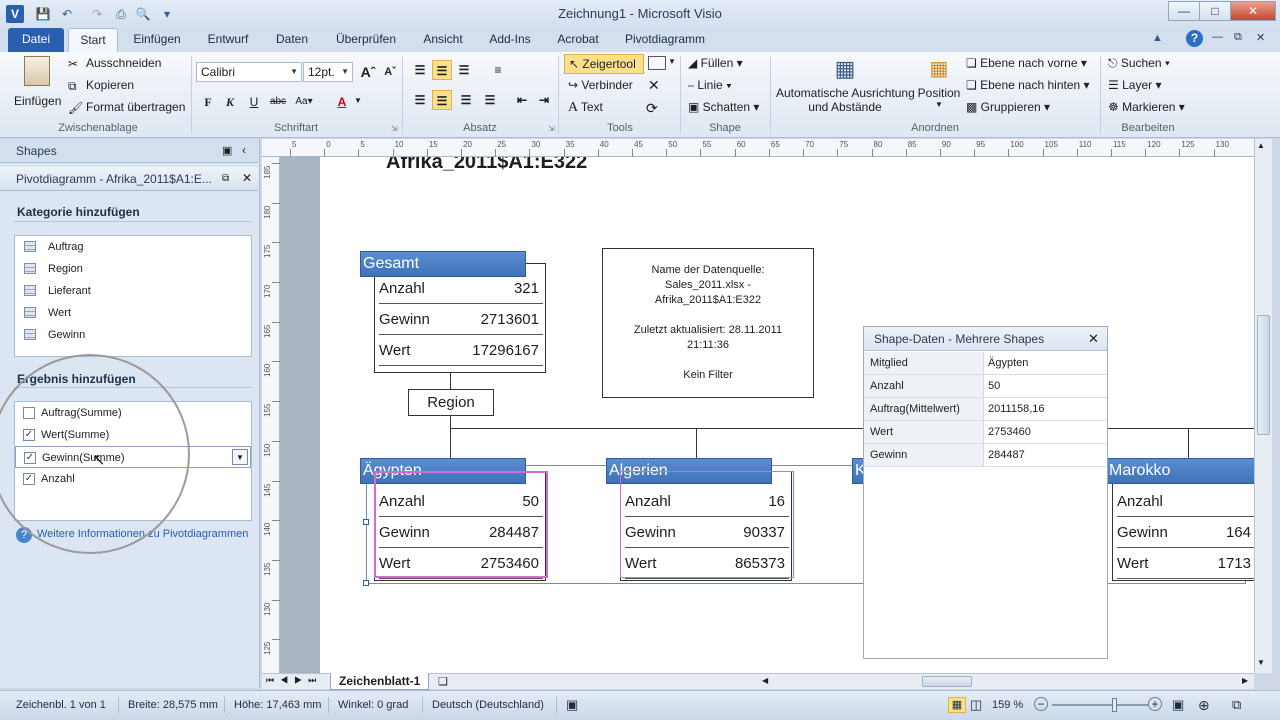 The image size is (1280, 720). What do you see at coordinates (544, 100) in the screenshot?
I see `increase-indent-icon: ⇥` at bounding box center [544, 100].